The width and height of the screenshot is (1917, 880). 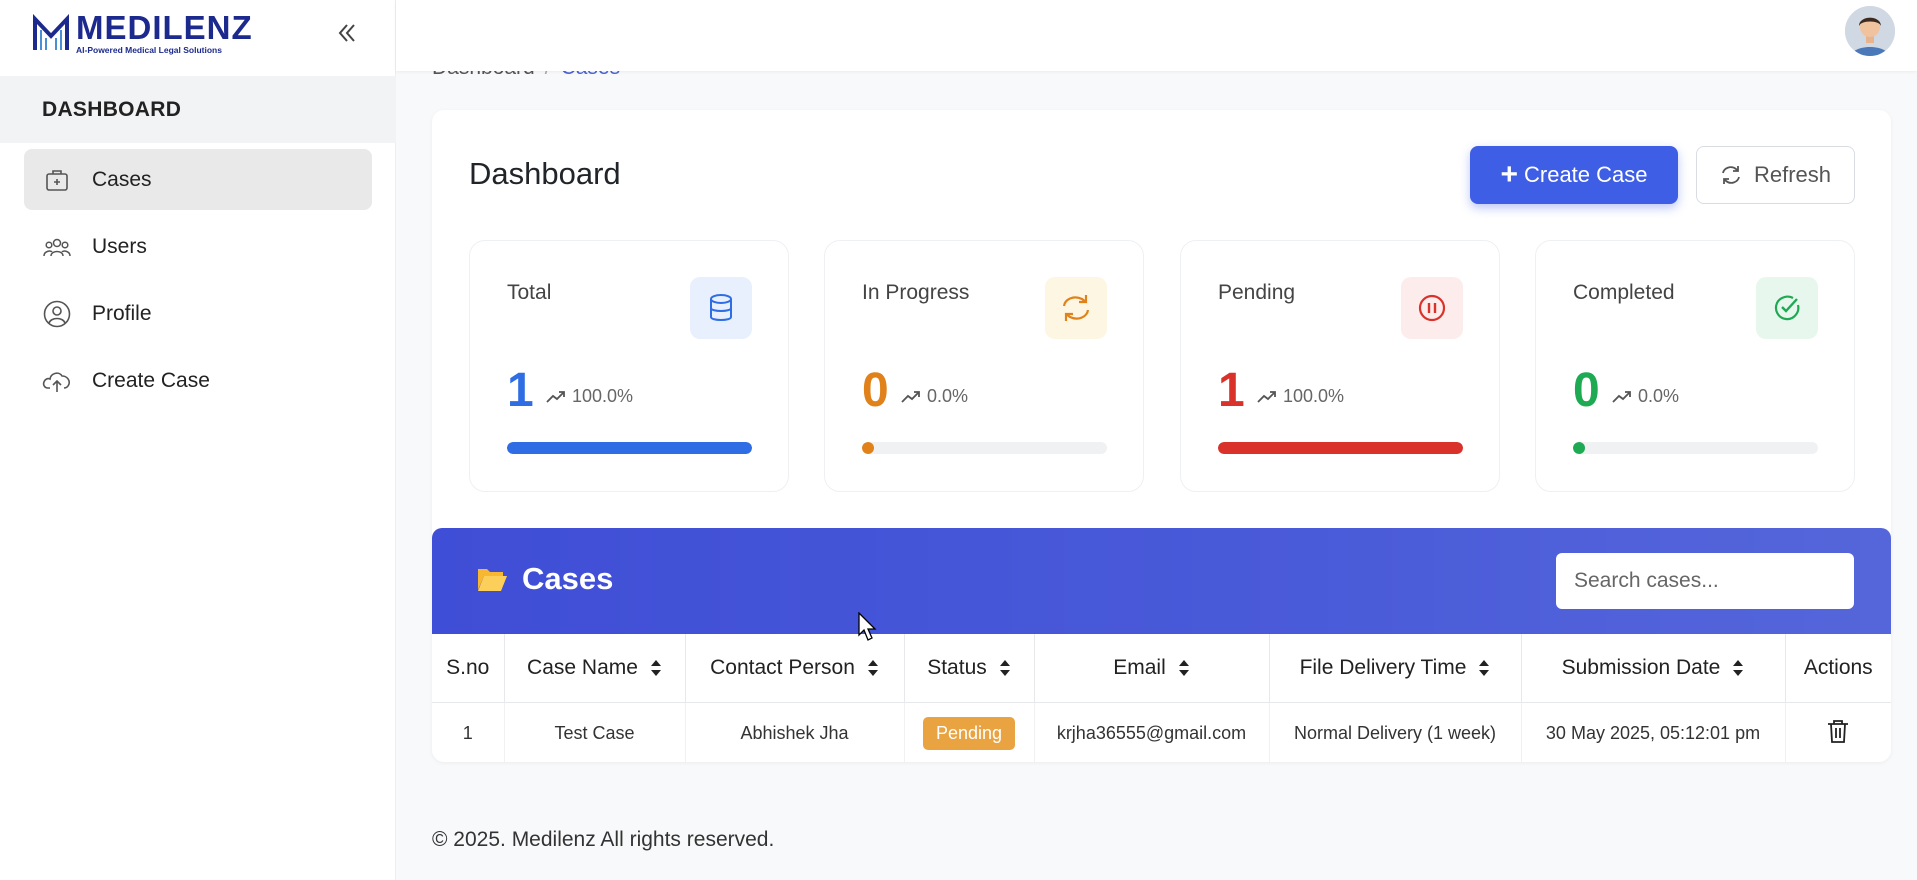 What do you see at coordinates (164, 27) in the screenshot?
I see `brand-name: MEDILENZ` at bounding box center [164, 27].